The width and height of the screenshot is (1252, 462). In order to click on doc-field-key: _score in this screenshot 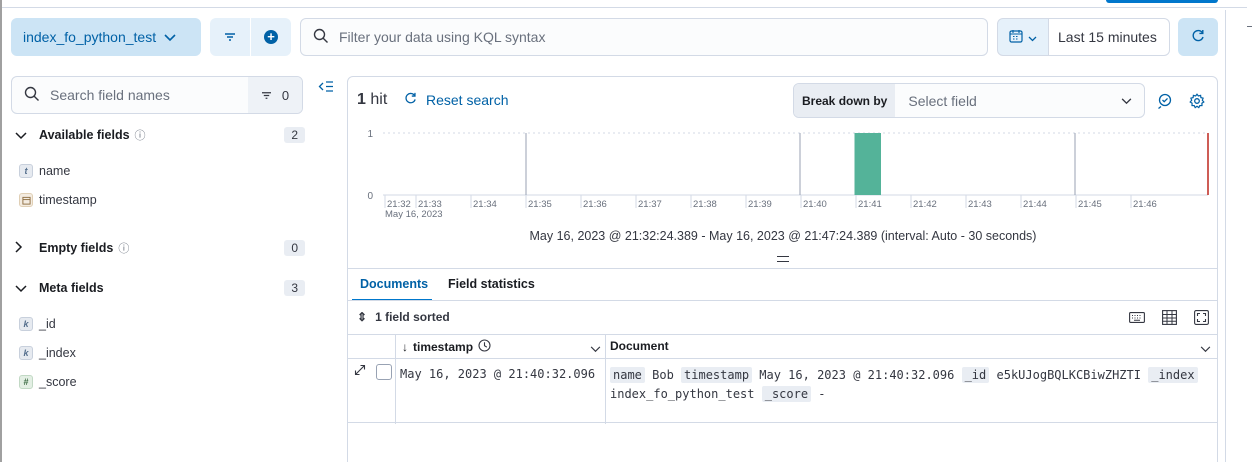, I will do `click(786, 394)`.